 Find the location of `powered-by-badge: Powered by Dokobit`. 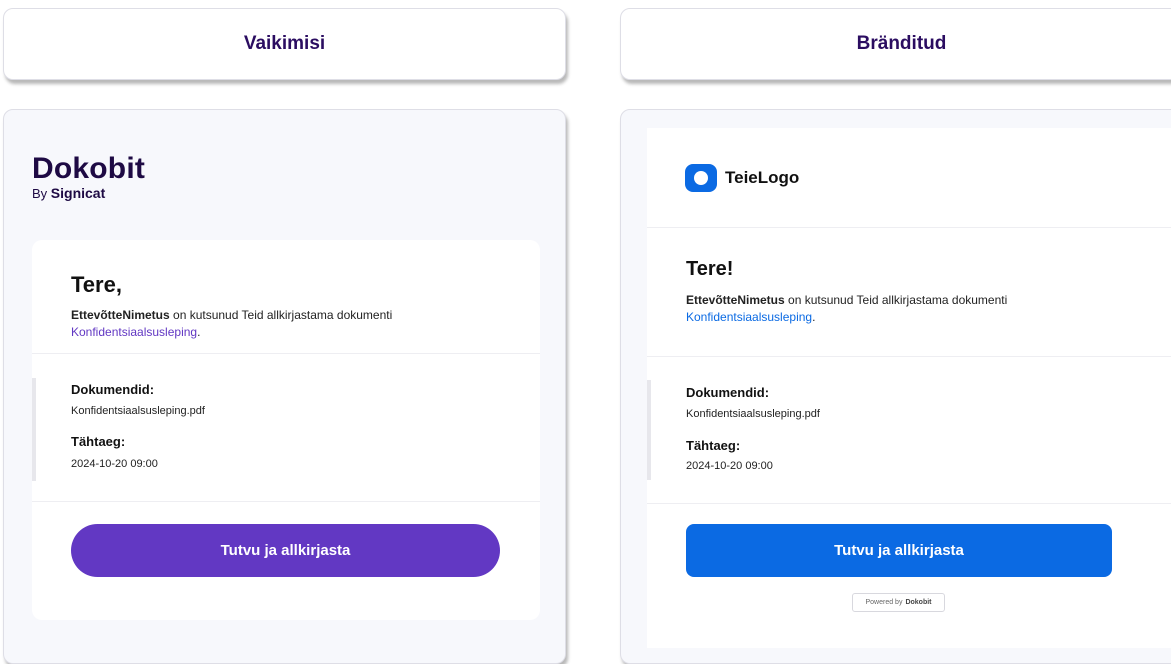

powered-by-badge: Powered by Dokobit is located at coordinates (898, 602).